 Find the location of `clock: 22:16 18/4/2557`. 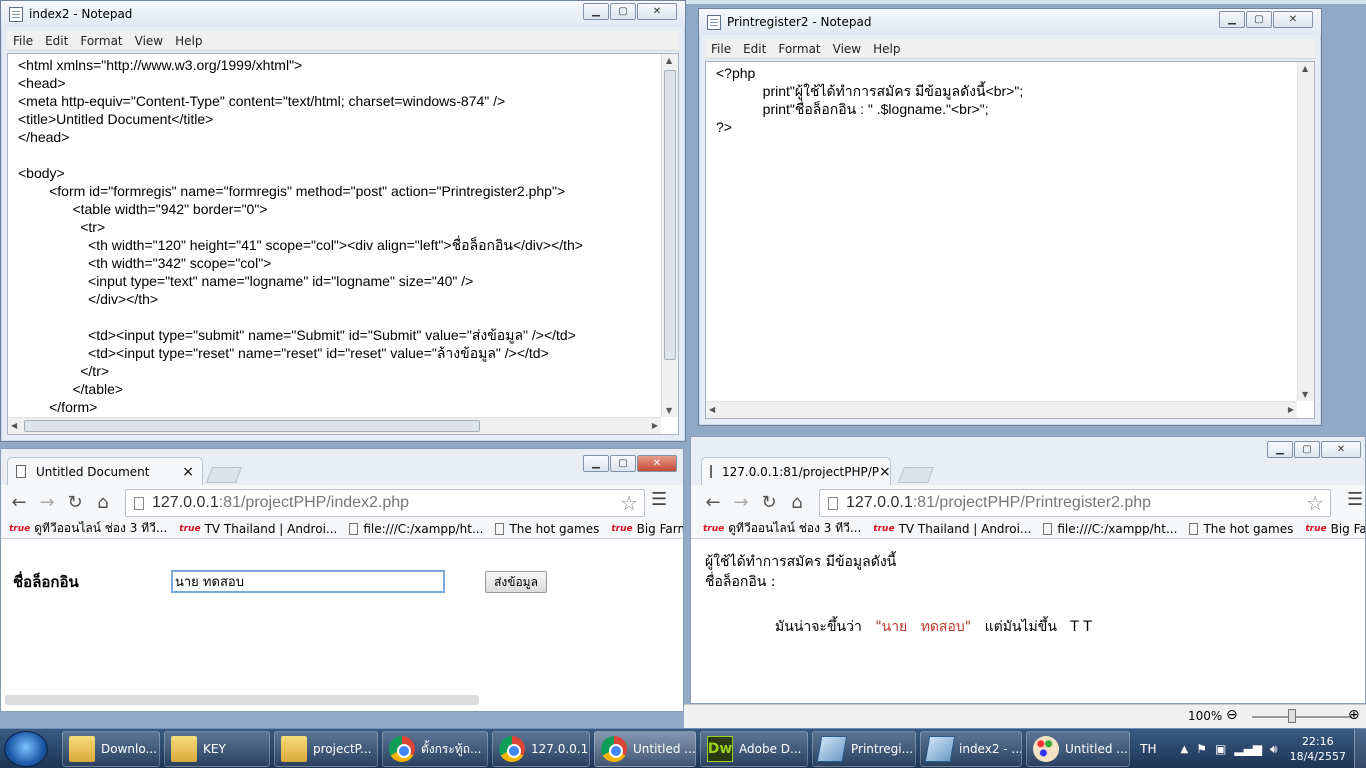

clock: 22:16 18/4/2557 is located at coordinates (1318, 749).